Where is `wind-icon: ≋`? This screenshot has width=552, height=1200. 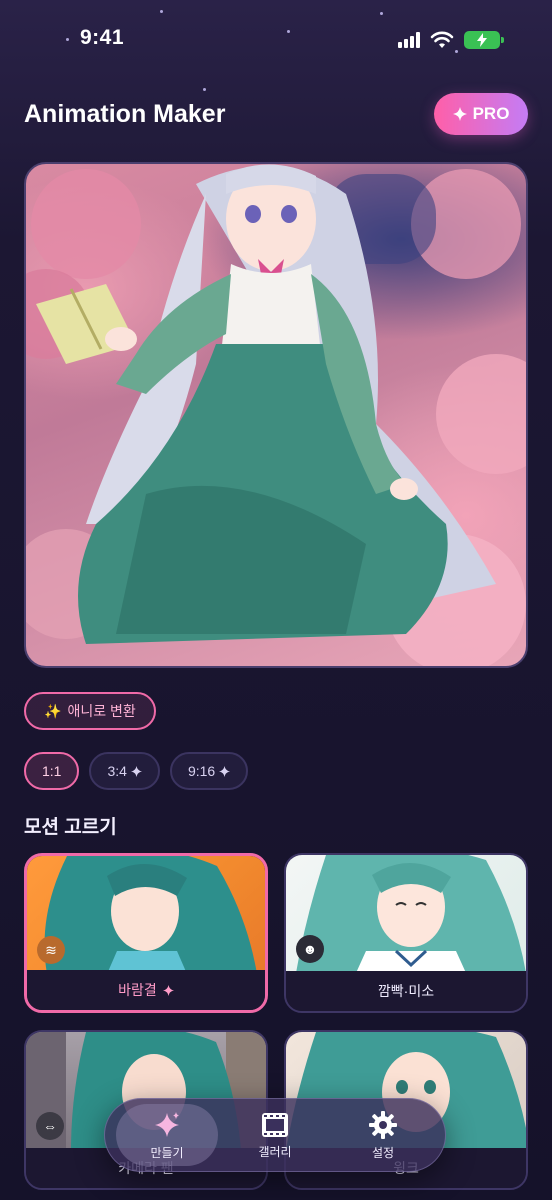
wind-icon: ≋ is located at coordinates (51, 950).